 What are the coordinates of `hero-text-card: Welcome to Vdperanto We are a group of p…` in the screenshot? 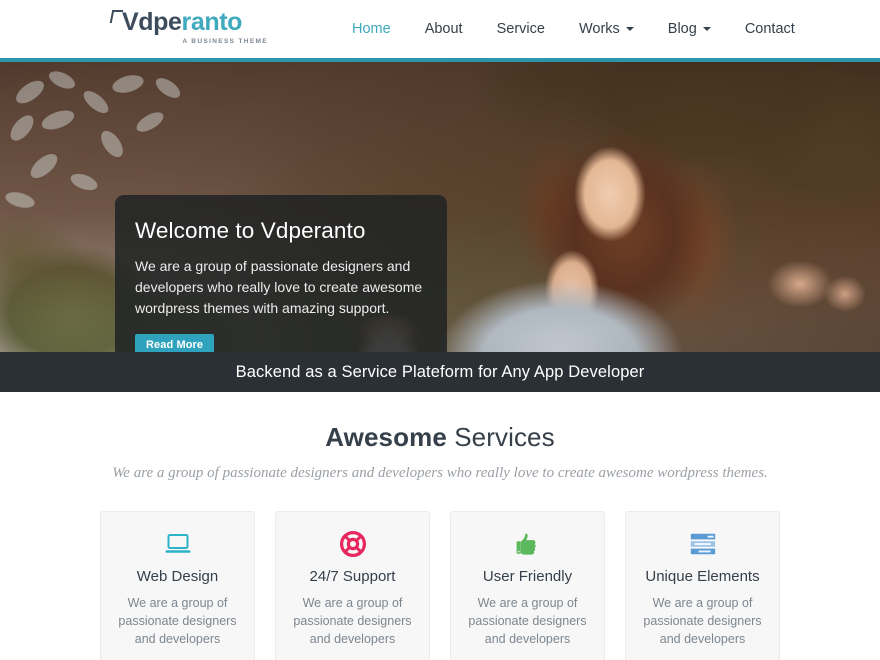 It's located at (281, 273).